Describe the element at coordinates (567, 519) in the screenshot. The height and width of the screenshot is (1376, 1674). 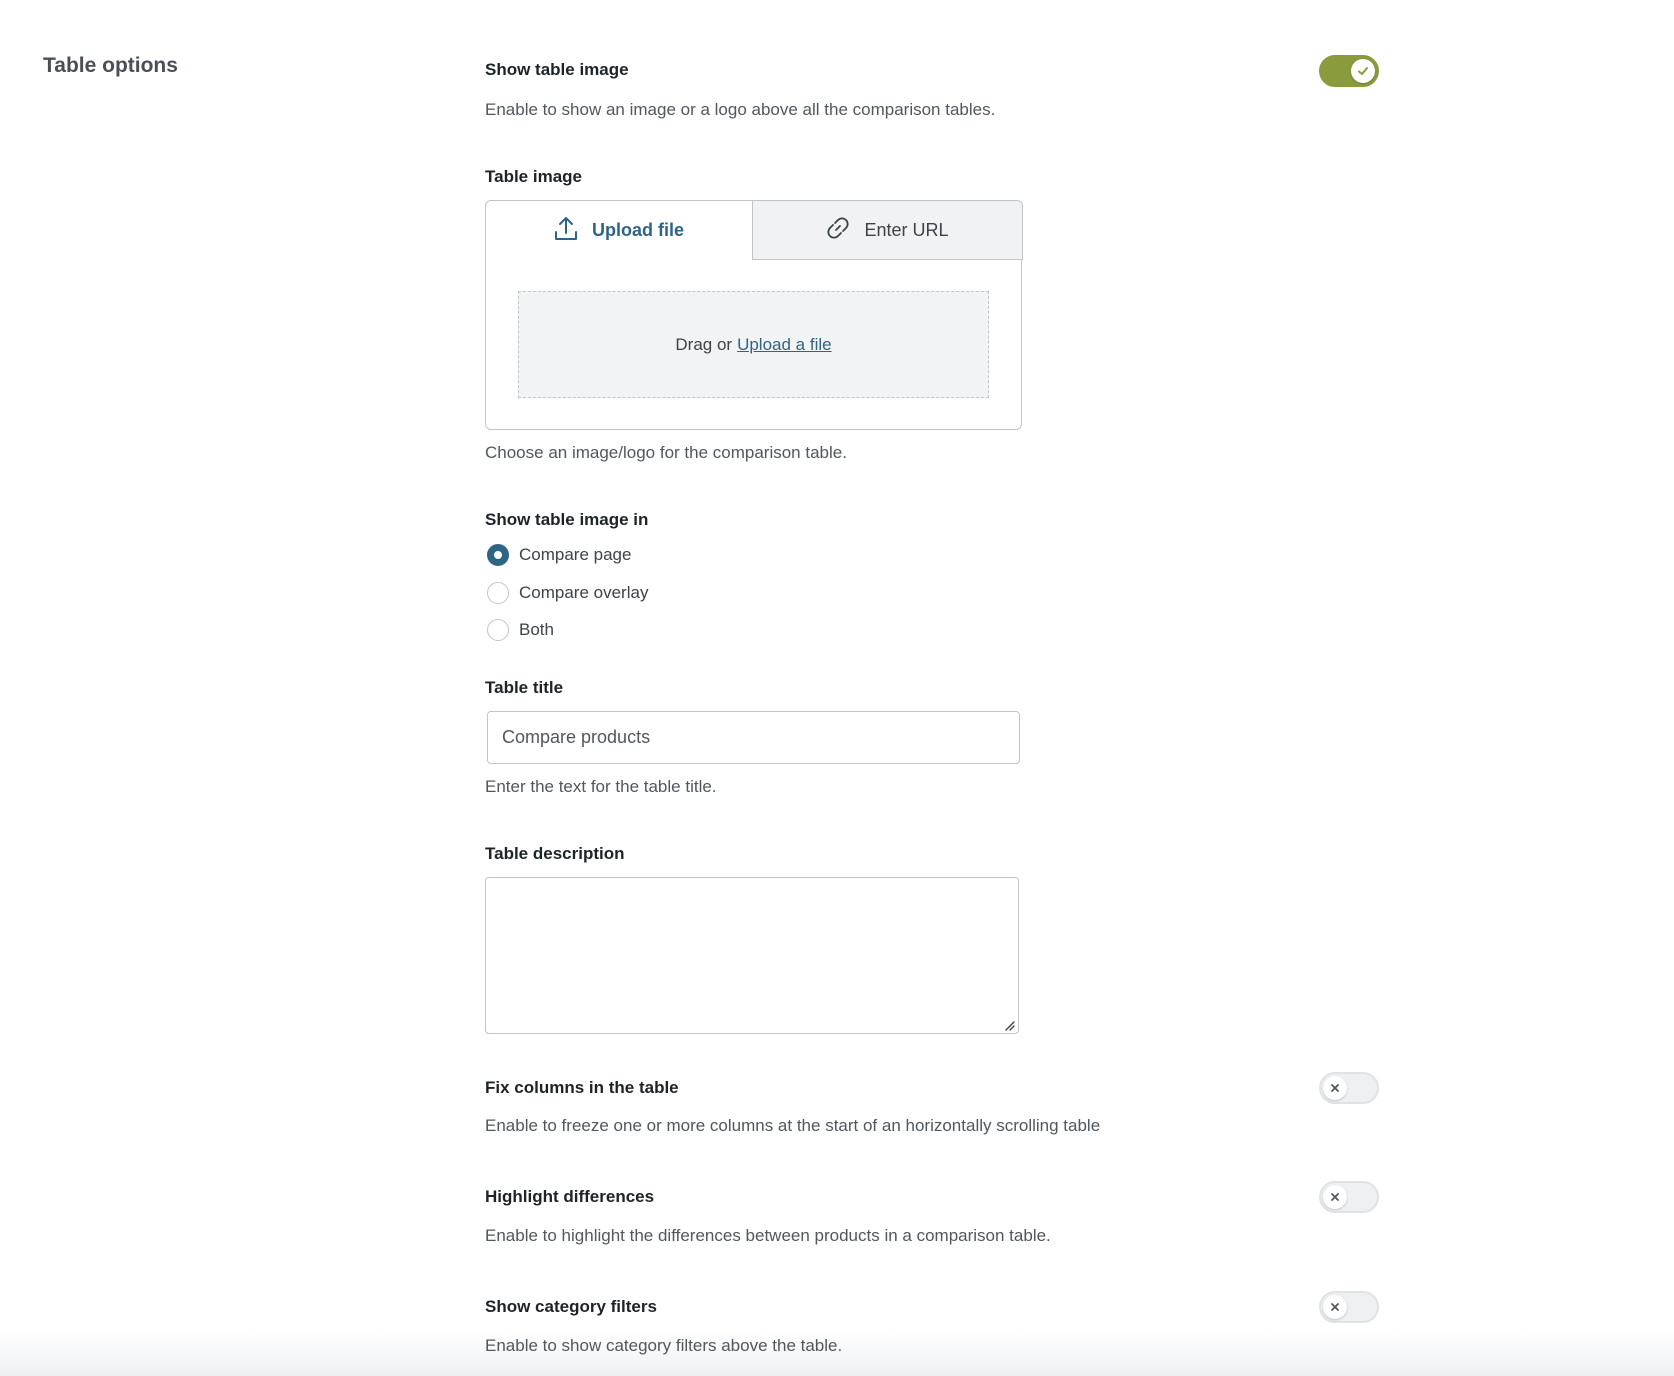
I see `show-image-in-label: Show table image in` at that location.